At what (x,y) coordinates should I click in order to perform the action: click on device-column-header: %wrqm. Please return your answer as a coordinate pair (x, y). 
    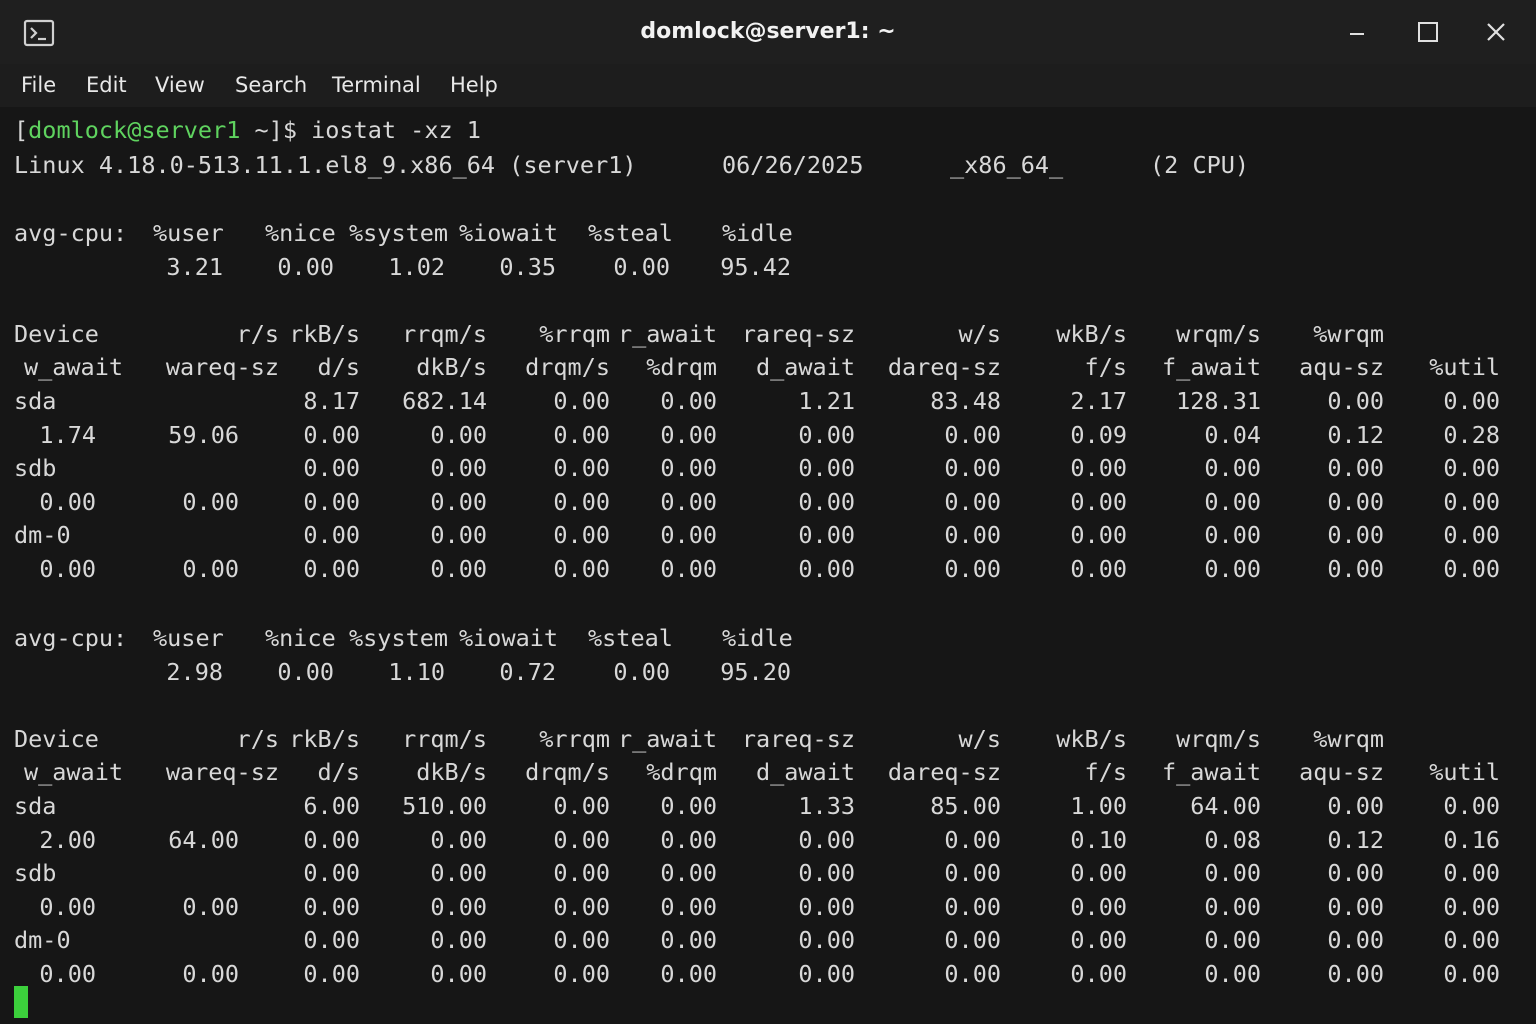
    Looking at the image, I should click on (1348, 738).